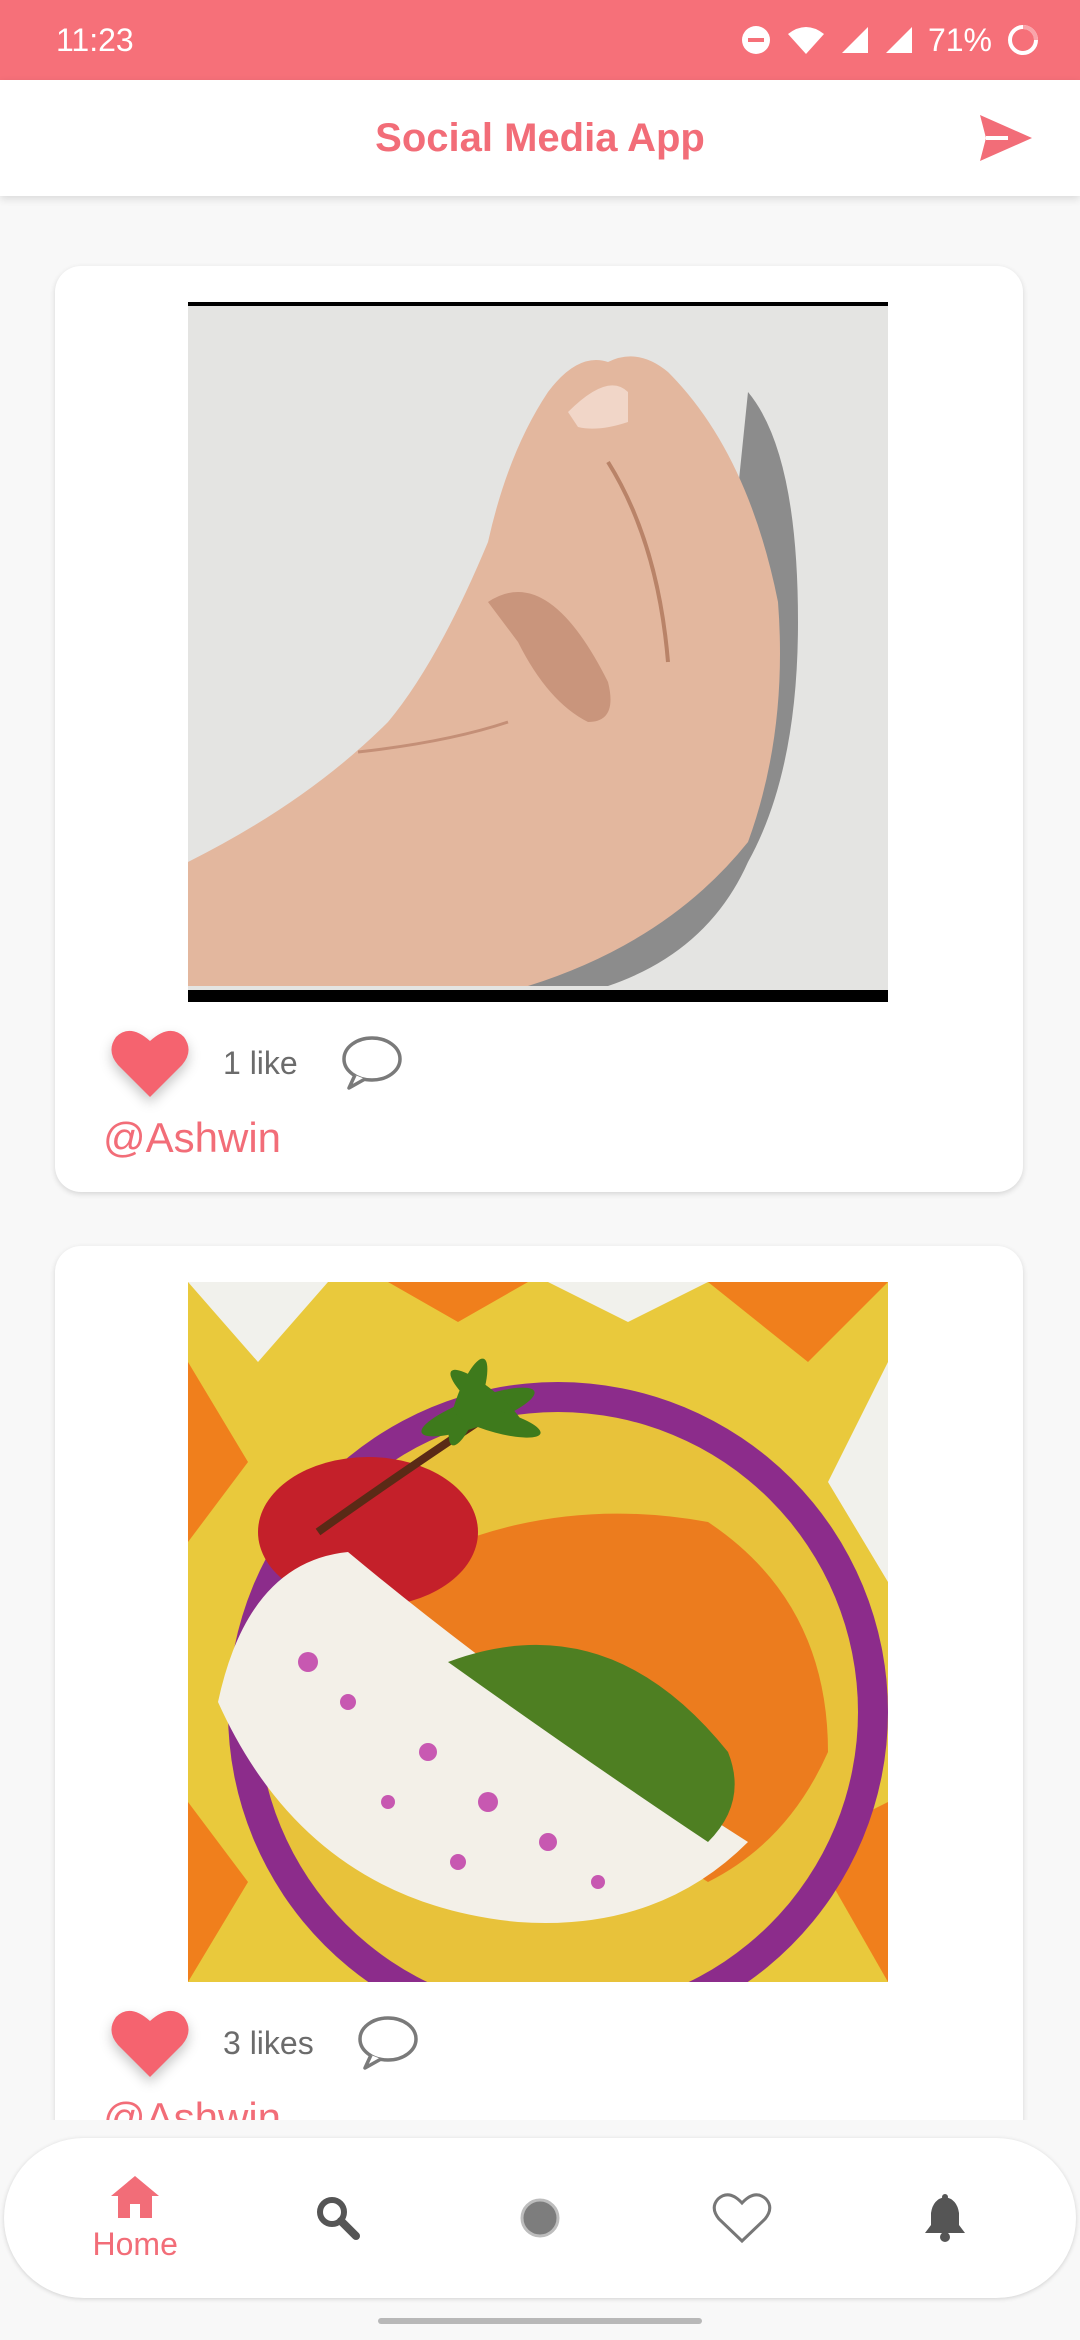 The height and width of the screenshot is (2340, 1080). I want to click on bottom-navigation: Home, so click(540, 2232).